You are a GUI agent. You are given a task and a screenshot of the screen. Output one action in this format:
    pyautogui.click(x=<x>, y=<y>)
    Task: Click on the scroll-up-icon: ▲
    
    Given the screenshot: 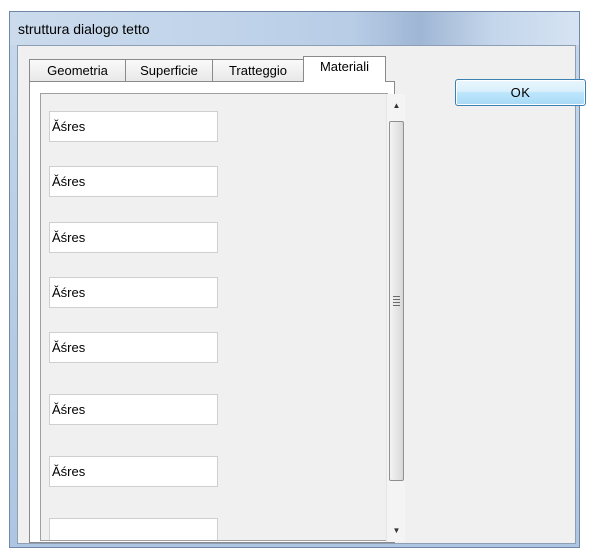 What is the action you would take?
    pyautogui.click(x=396, y=105)
    